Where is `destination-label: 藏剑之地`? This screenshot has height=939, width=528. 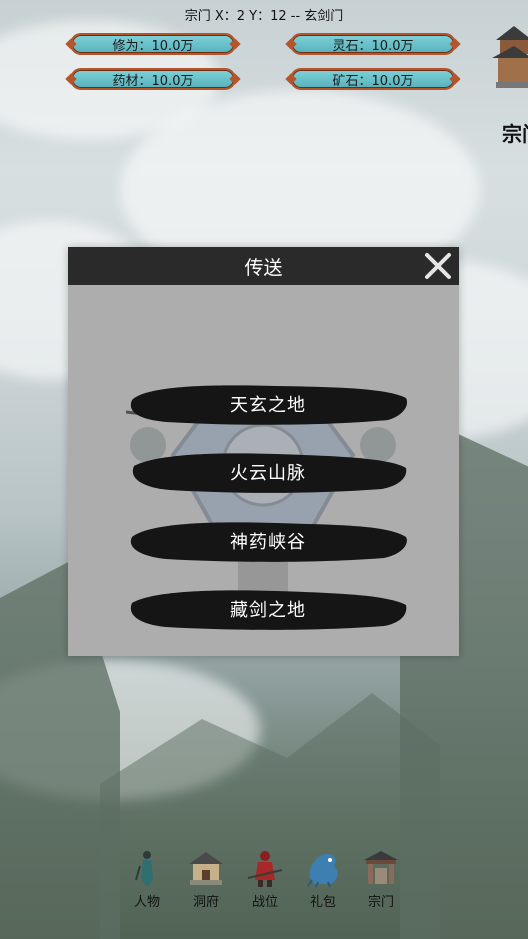
destination-label: 藏剑之地 is located at coordinates (268, 610).